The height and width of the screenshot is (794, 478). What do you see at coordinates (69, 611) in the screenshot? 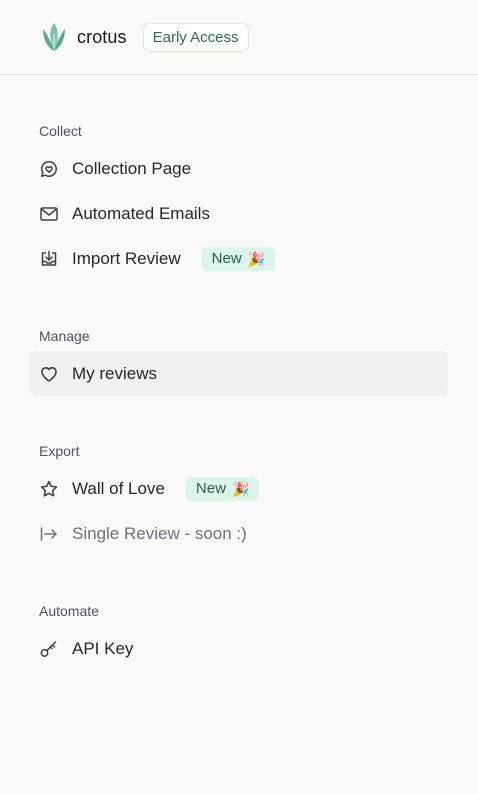
I see `section-title-automate: Automate` at bounding box center [69, 611].